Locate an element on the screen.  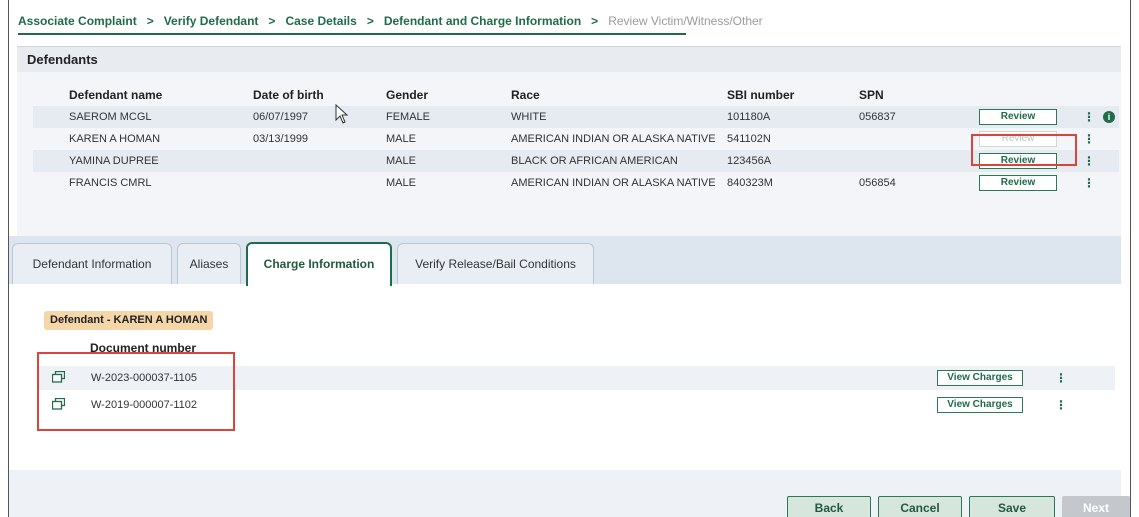
cancel-button: Cancel is located at coordinates (920, 506).